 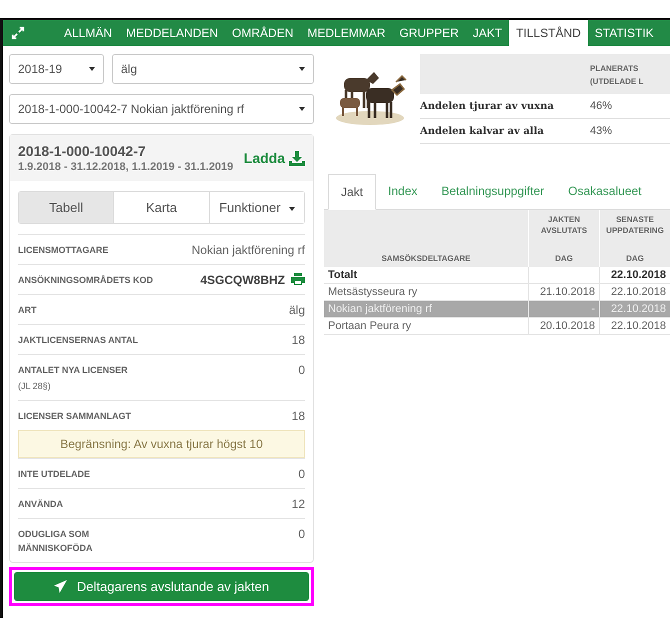 I want to click on detail-label: LICENSER SAMMANLAGT, so click(x=75, y=416).